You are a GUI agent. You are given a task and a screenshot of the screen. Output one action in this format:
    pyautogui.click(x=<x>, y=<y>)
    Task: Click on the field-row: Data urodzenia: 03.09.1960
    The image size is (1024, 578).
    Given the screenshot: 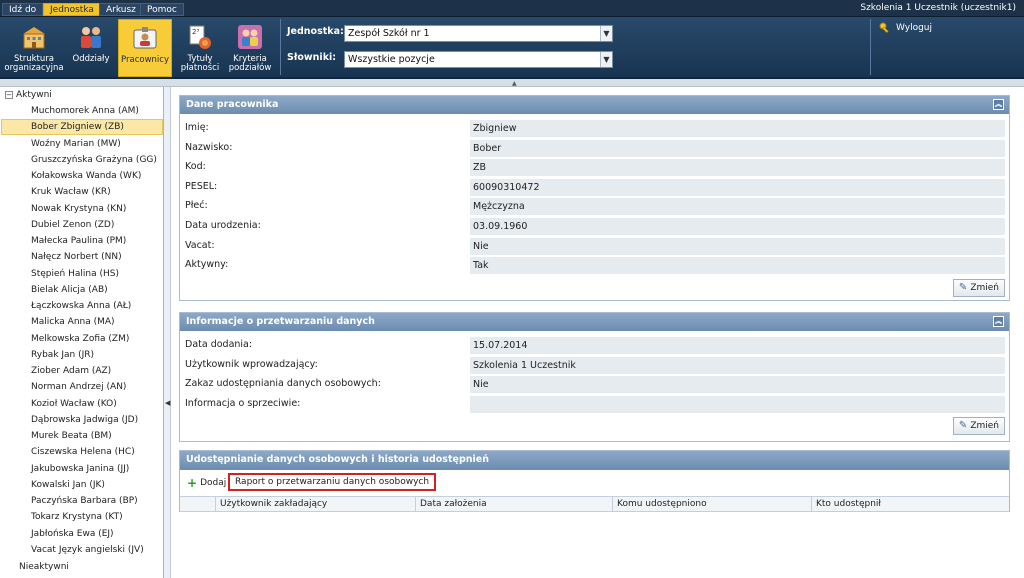 What is the action you would take?
    pyautogui.click(x=594, y=226)
    